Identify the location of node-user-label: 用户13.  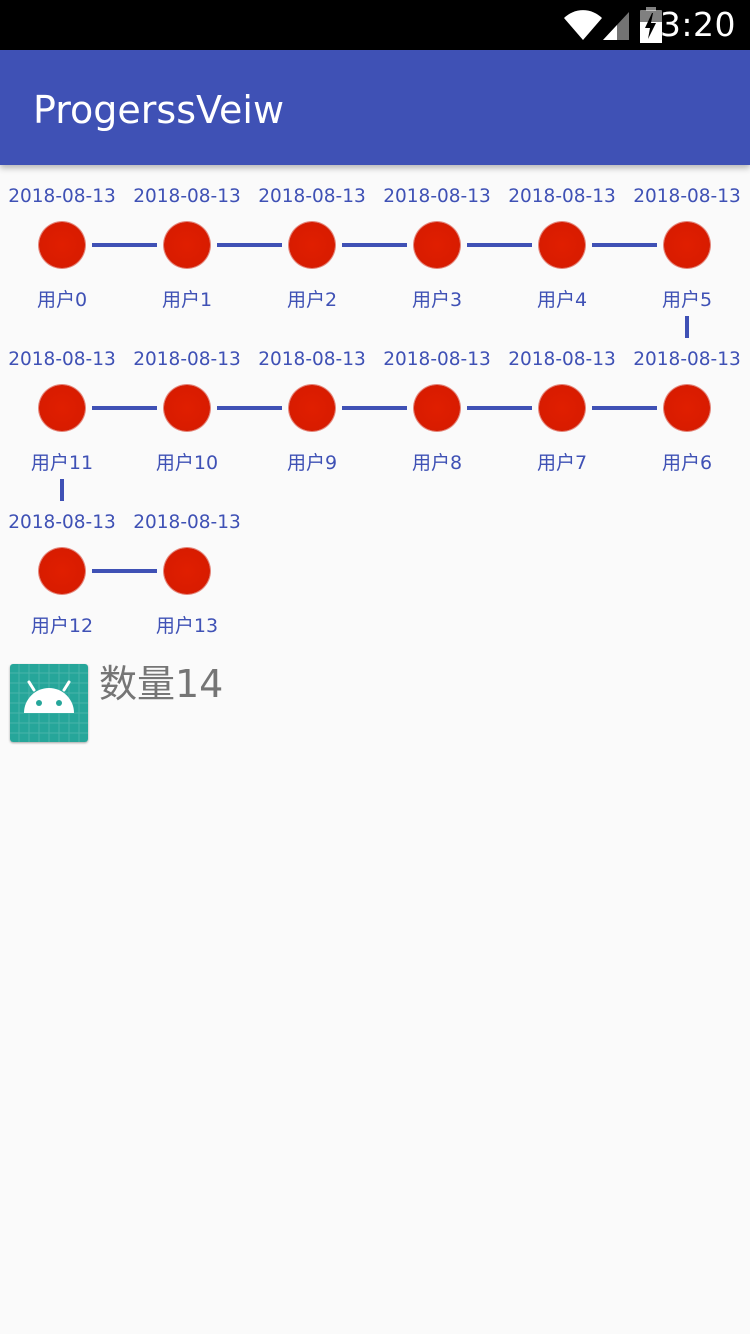
(187, 626).